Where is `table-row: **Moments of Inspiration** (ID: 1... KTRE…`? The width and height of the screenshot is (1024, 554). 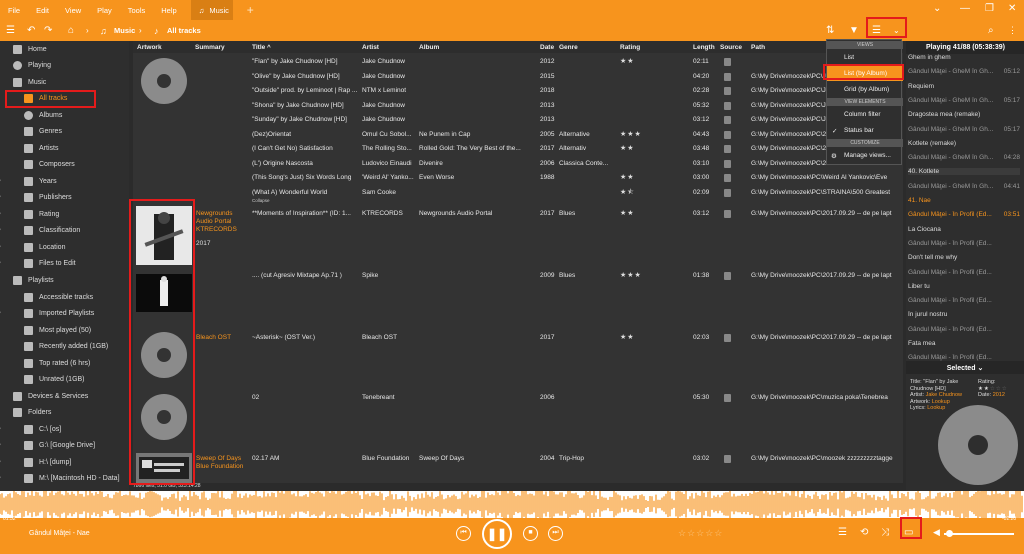
table-row: **Moments of Inspiration** (ID: 1... KTRE… is located at coordinates (518, 214).